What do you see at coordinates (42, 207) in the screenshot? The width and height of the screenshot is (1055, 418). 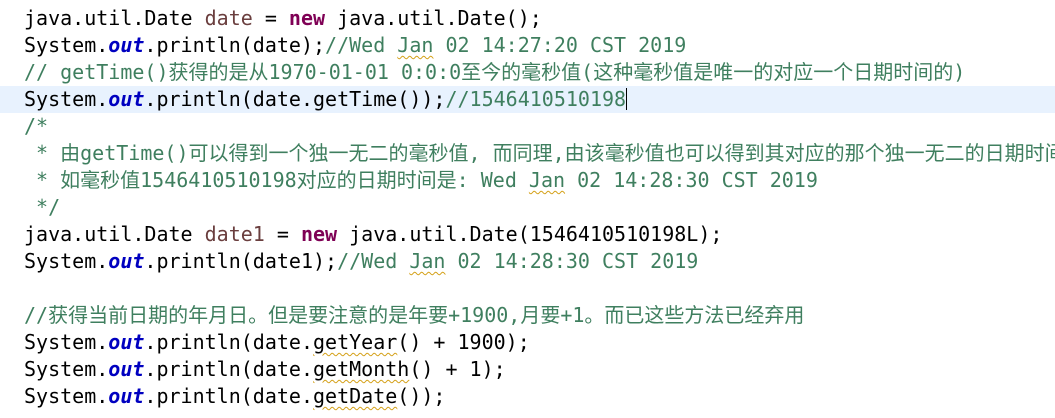 I see `comment-token: */` at bounding box center [42, 207].